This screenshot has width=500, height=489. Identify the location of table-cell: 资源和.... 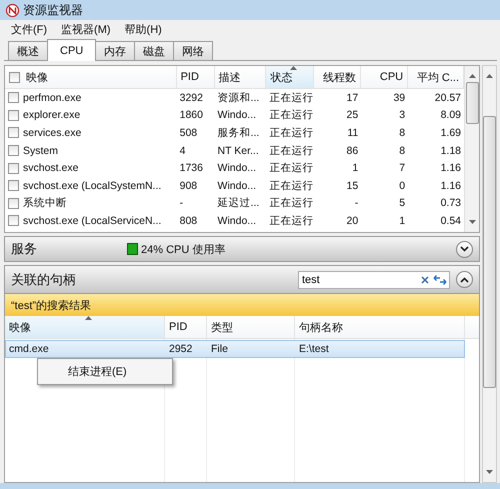
(239, 97).